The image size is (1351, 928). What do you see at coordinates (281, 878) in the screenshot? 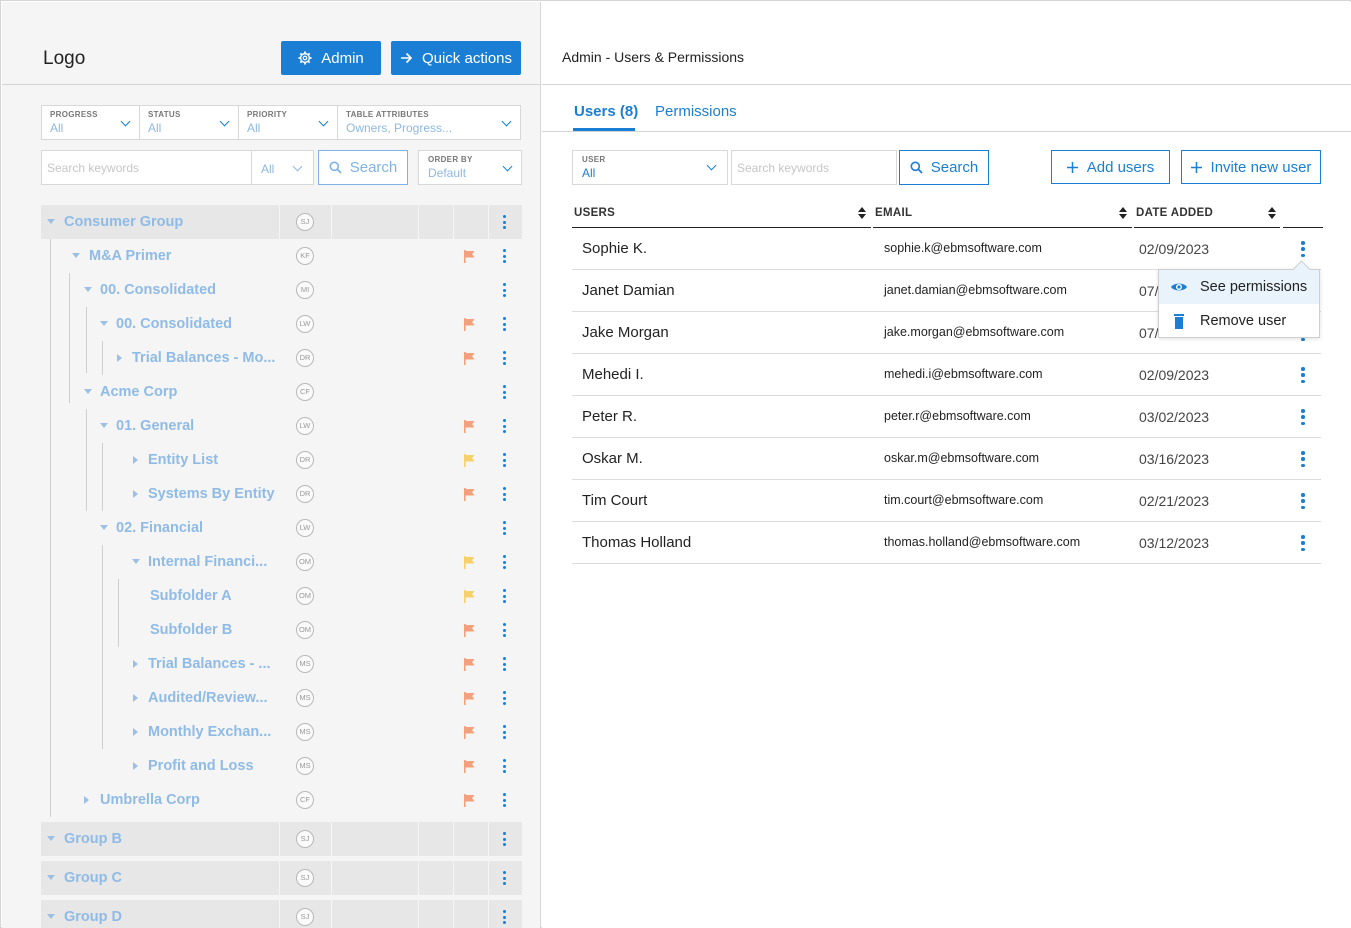
I see `tree-row: Group C SJ` at bounding box center [281, 878].